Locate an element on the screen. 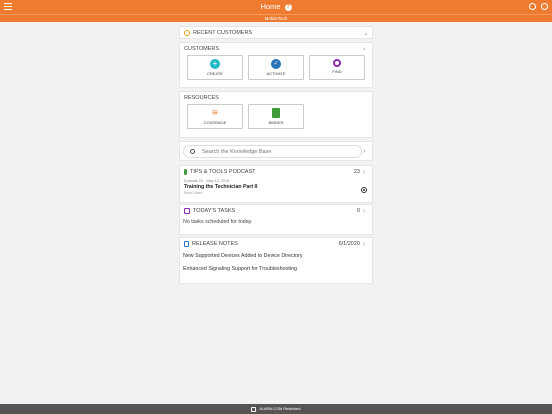  settings-gear-icon is located at coordinates (532, 6).